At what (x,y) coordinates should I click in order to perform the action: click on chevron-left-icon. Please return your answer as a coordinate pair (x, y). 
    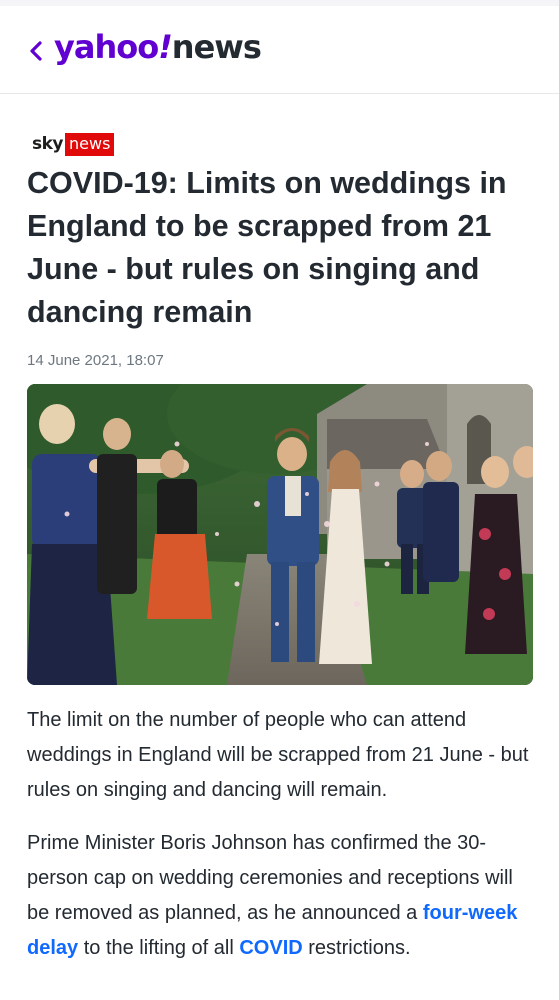
    Looking at the image, I should click on (36, 51).